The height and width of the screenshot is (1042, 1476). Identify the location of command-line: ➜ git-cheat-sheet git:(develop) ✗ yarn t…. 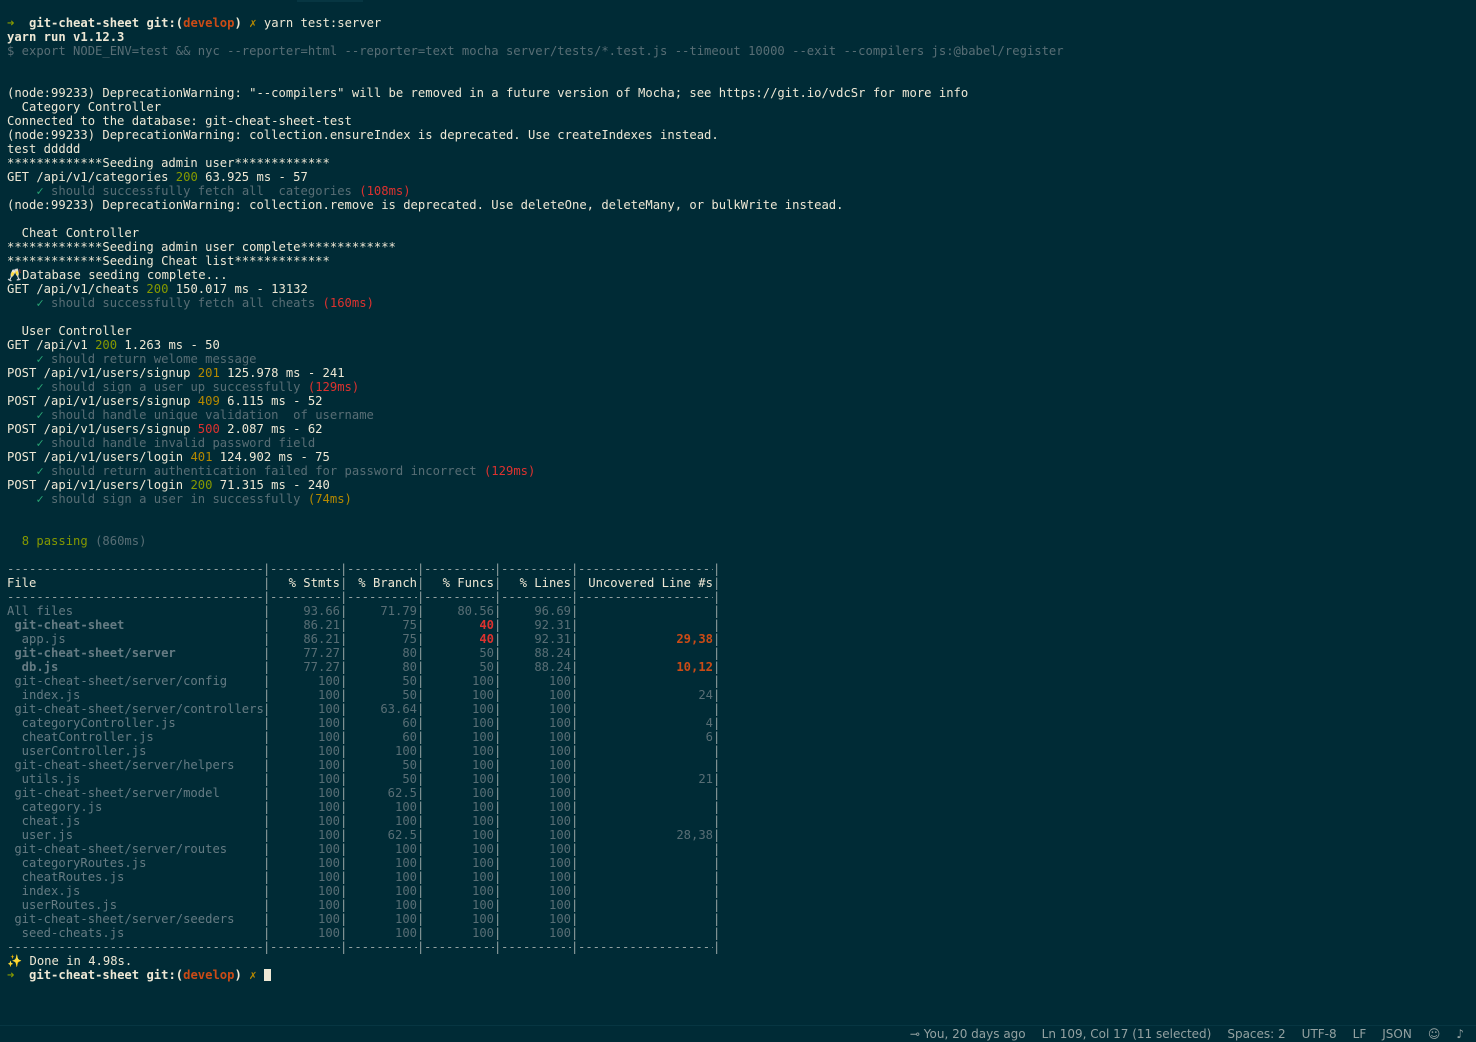
(741, 23).